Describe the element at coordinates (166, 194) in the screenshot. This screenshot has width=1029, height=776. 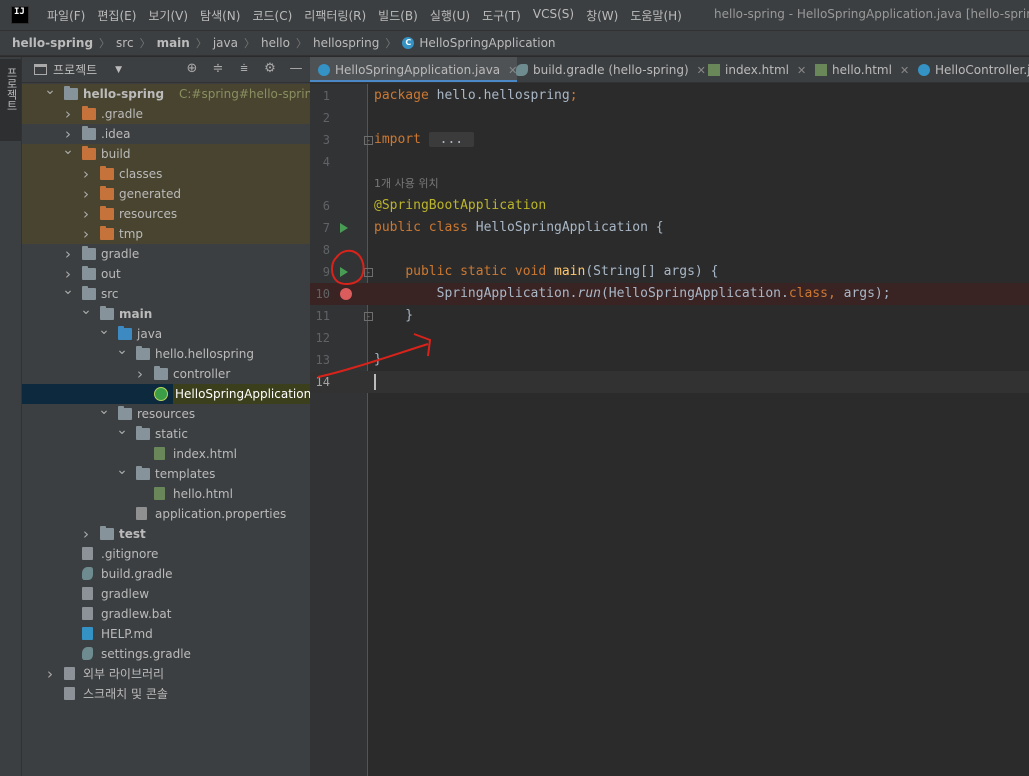
I see `tree-row: › generated` at that location.